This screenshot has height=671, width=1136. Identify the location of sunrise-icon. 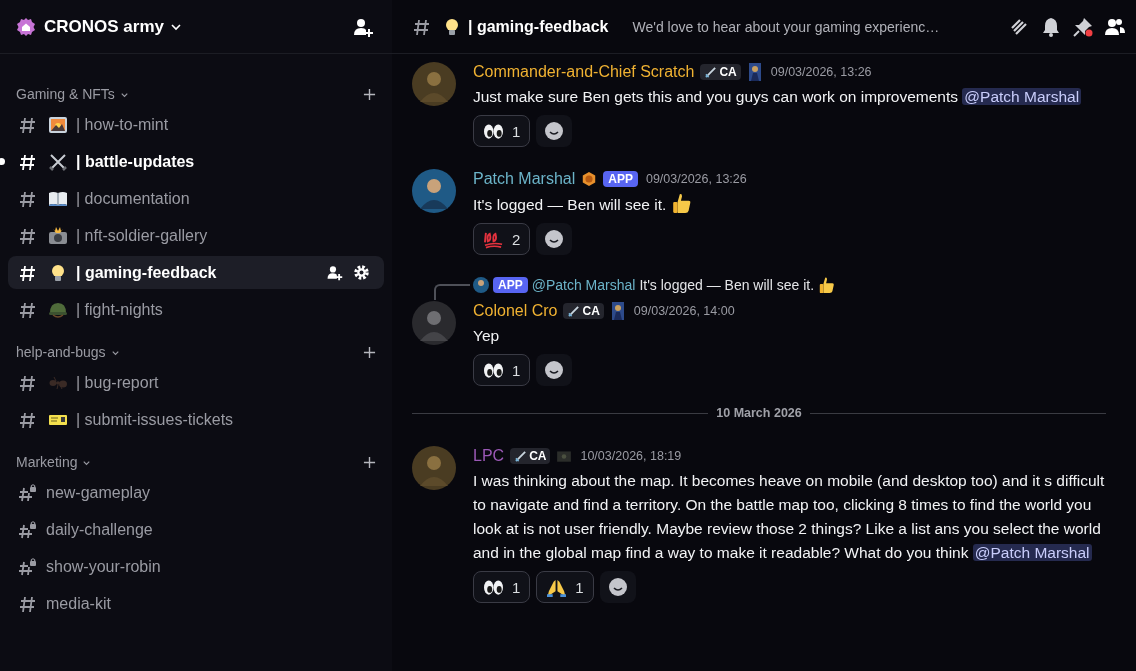
(58, 124).